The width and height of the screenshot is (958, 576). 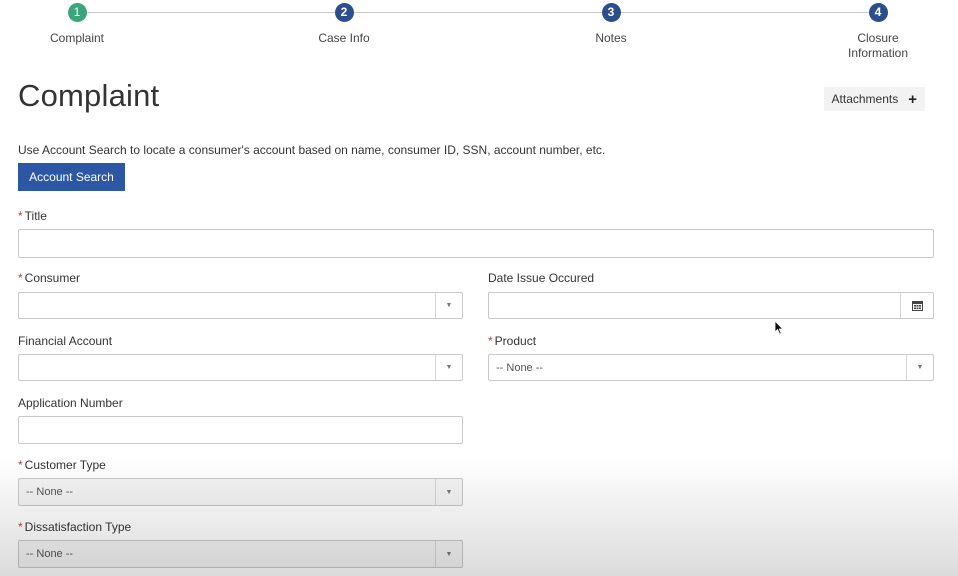 I want to click on title-label-text: Title, so click(x=35, y=216).